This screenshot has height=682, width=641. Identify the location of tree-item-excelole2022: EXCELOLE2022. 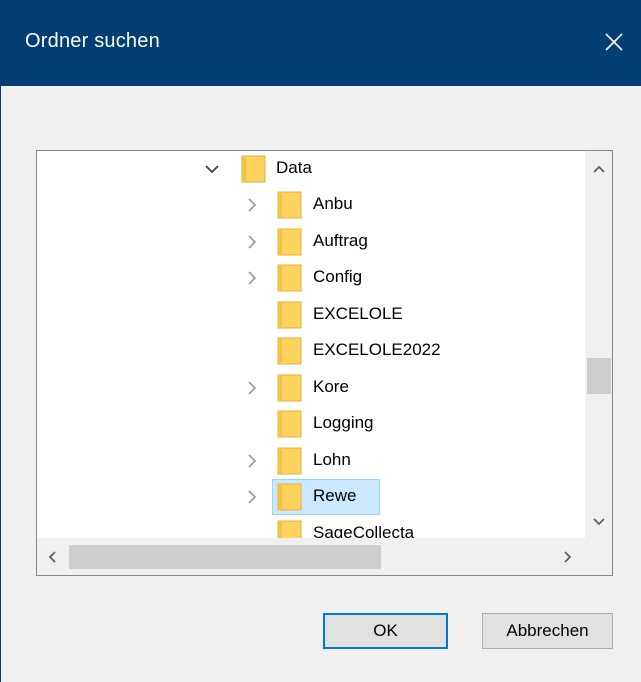
(311, 351).